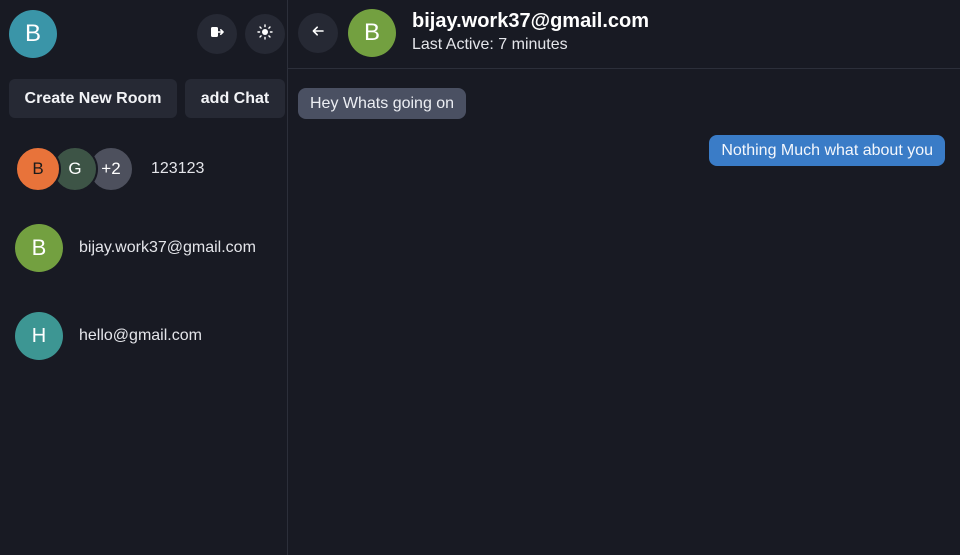 The image size is (960, 555). I want to click on logout-button, so click(217, 34).